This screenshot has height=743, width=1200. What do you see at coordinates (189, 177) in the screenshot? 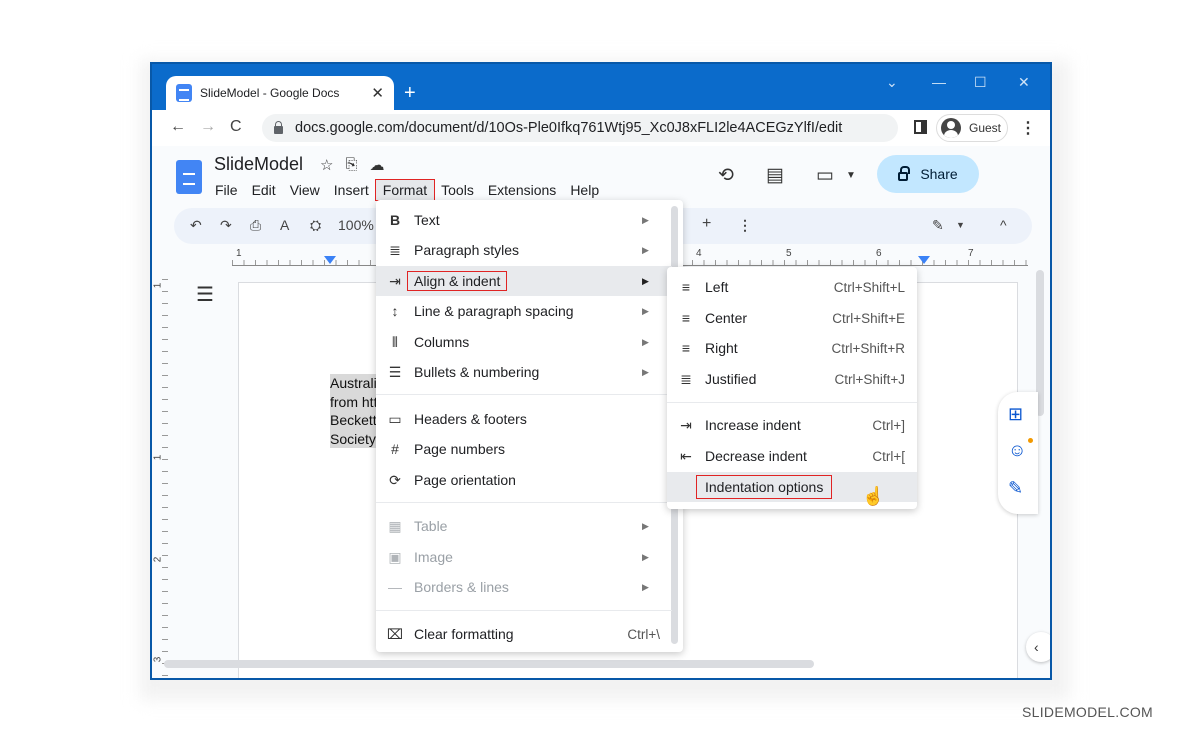
I see `docs-logo-icon` at bounding box center [189, 177].